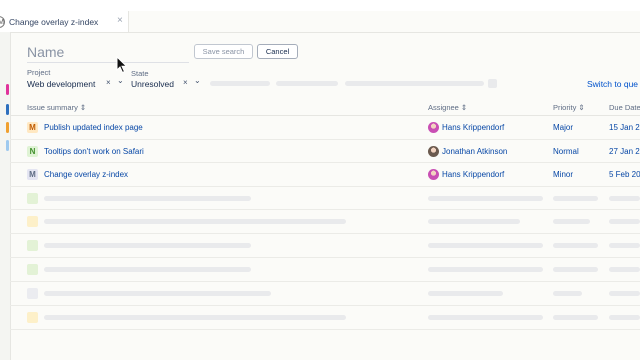 This screenshot has width=640, height=360. What do you see at coordinates (624, 127) in the screenshot?
I see `due-date-value: 15 Jan 20` at bounding box center [624, 127].